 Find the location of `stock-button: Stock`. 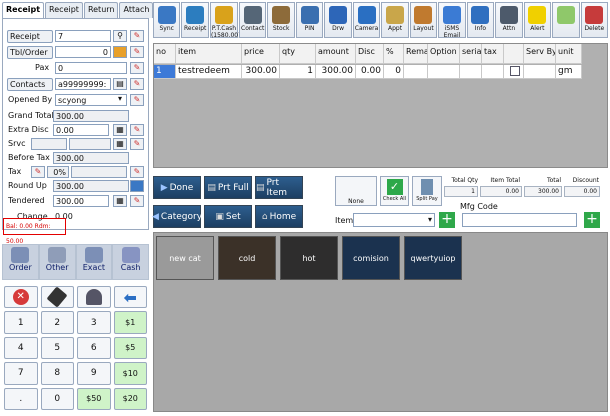

stock-button: Stock is located at coordinates (281, 20).